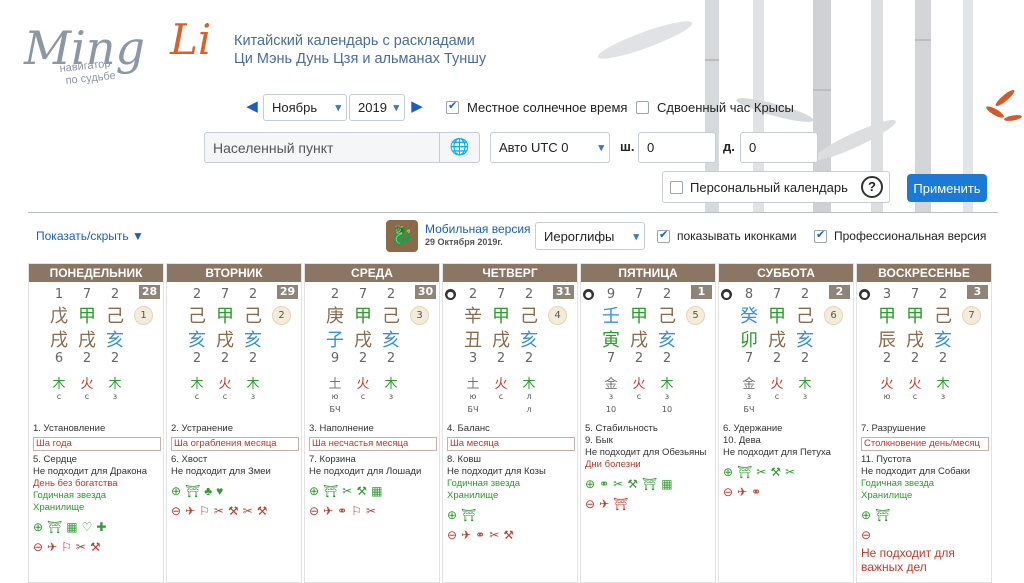 The width and height of the screenshot is (1024, 583). What do you see at coordinates (87, 527) in the screenshot?
I see `activity-icon: ♡` at bounding box center [87, 527].